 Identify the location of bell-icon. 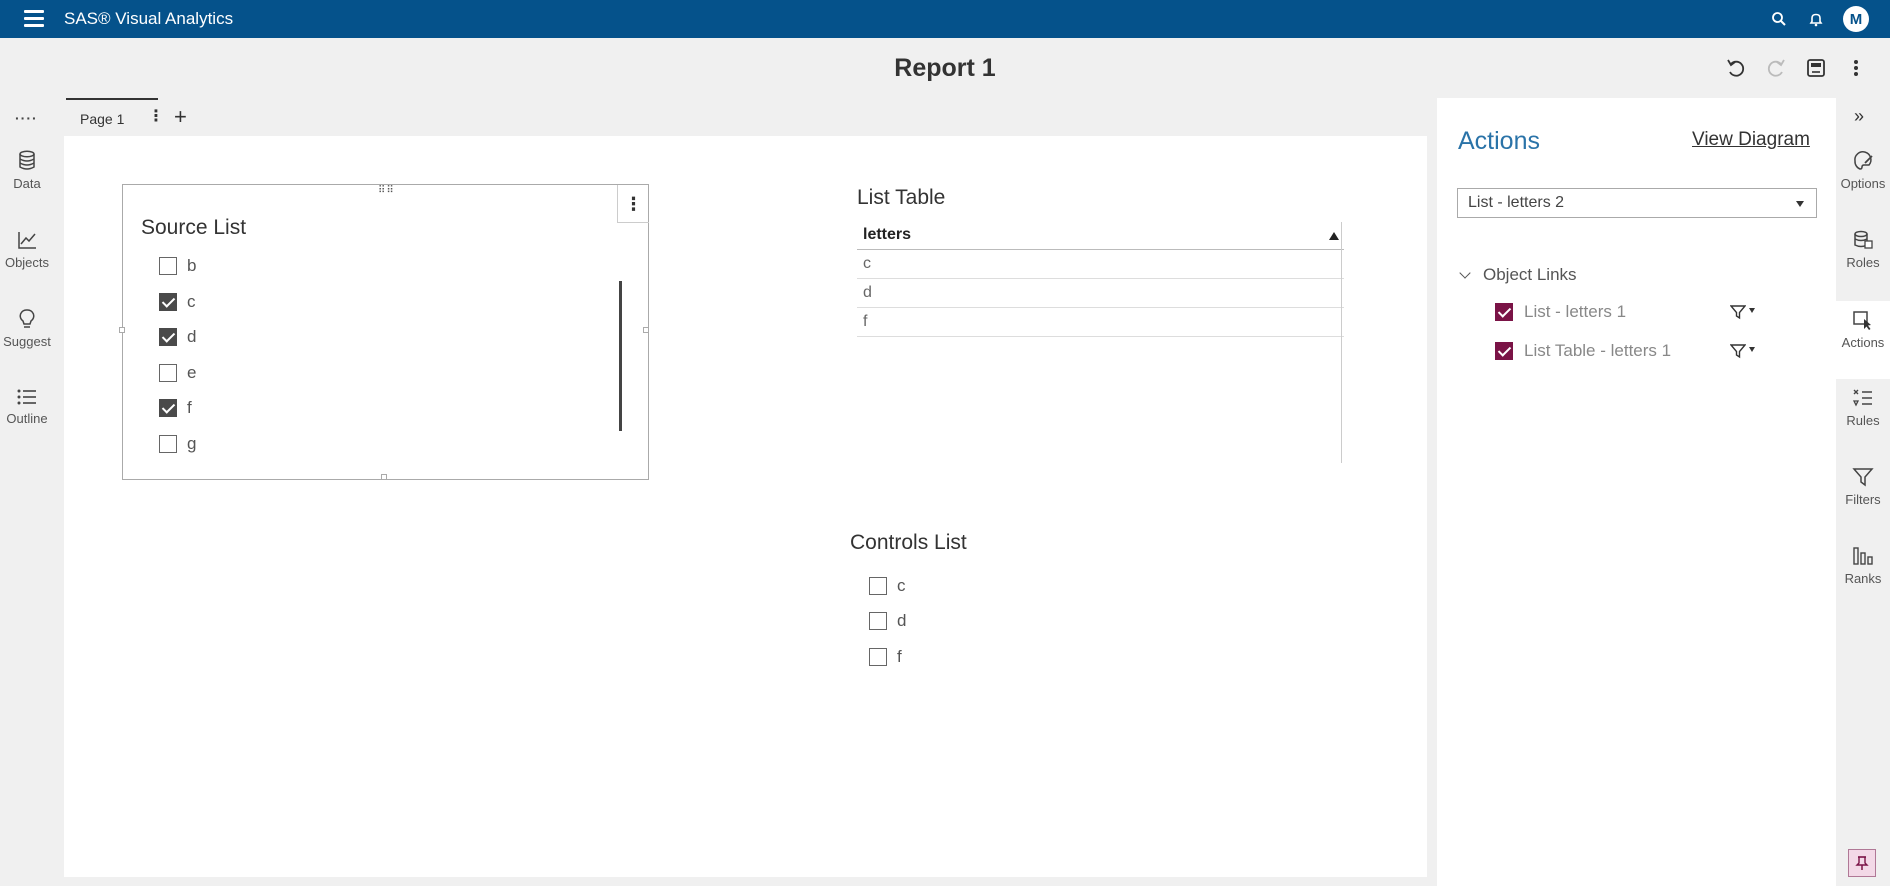
(1816, 19).